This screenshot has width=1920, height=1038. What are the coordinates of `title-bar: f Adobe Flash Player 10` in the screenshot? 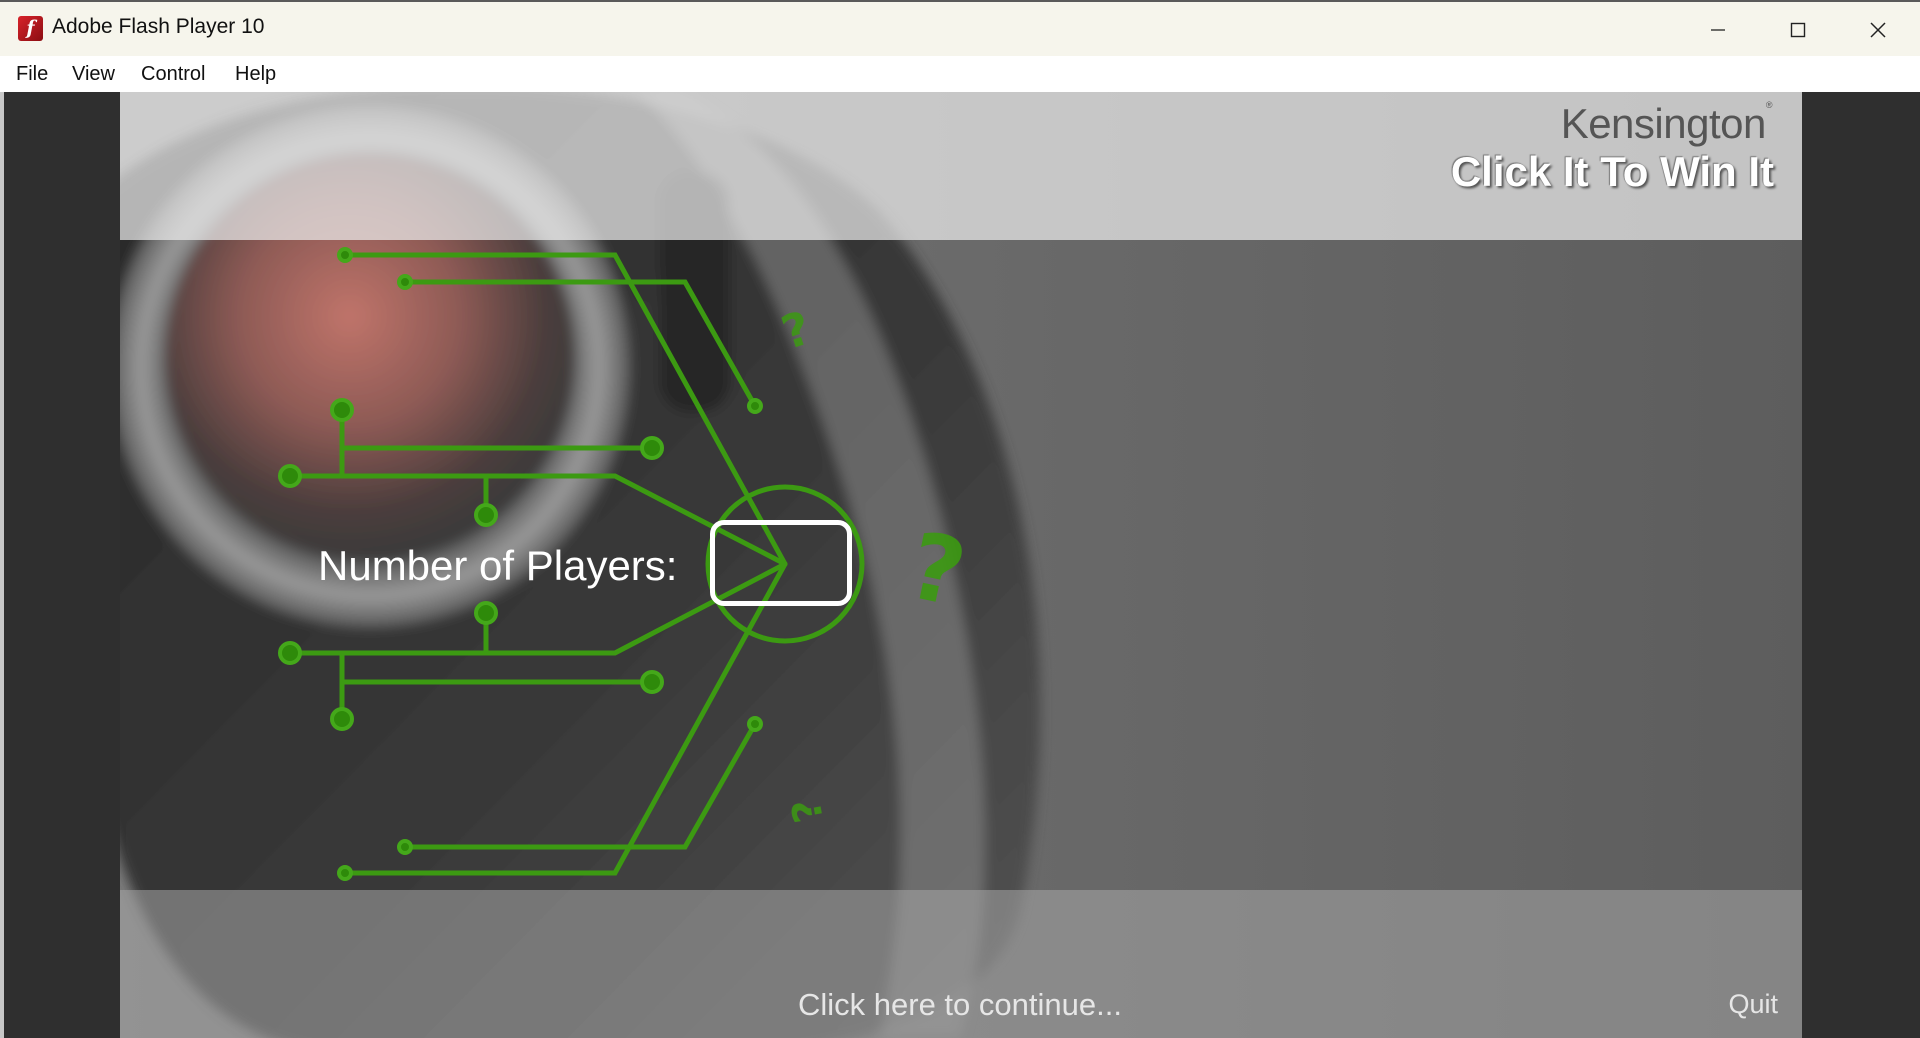 It's located at (960, 28).